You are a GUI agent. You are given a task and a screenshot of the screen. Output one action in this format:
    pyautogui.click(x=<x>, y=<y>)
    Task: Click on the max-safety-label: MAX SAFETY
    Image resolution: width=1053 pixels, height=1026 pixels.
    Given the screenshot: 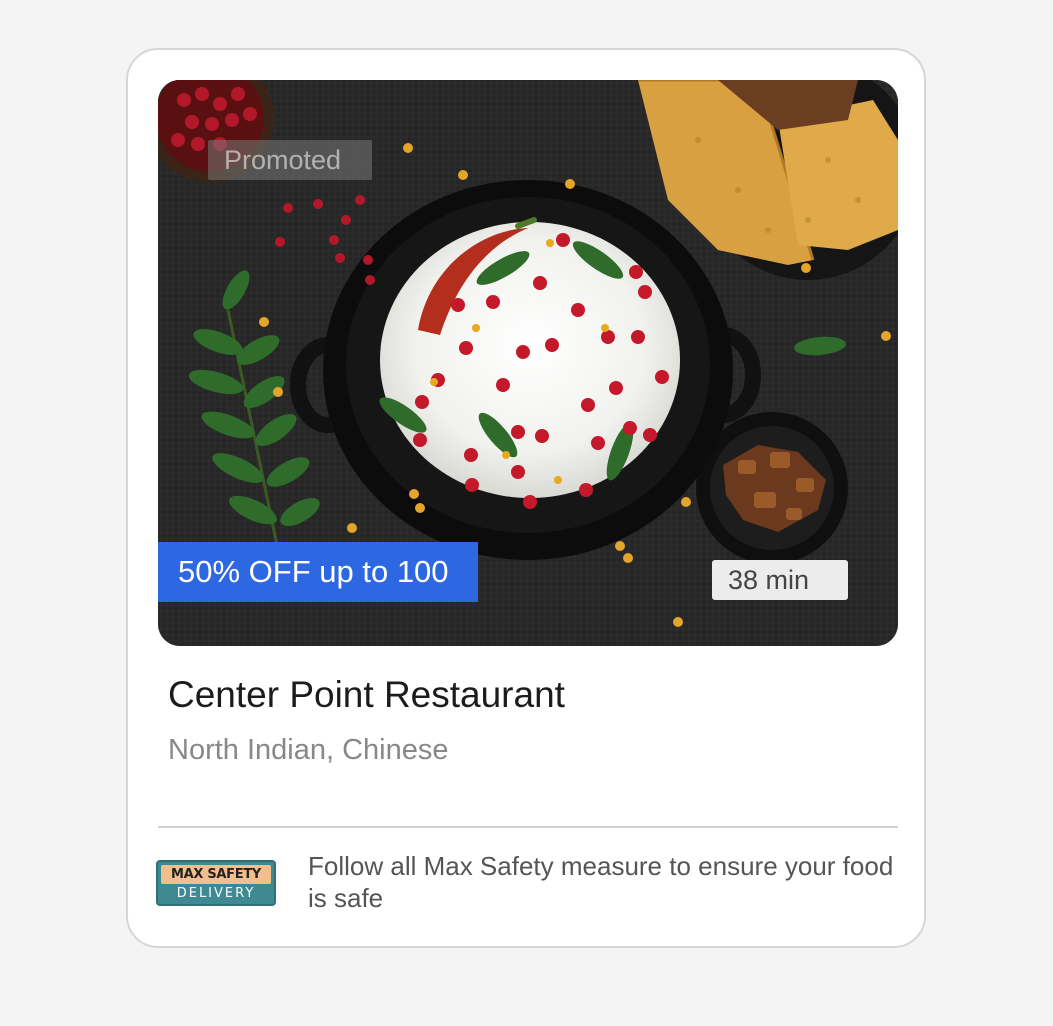 What is the action you would take?
    pyautogui.click(x=216, y=874)
    